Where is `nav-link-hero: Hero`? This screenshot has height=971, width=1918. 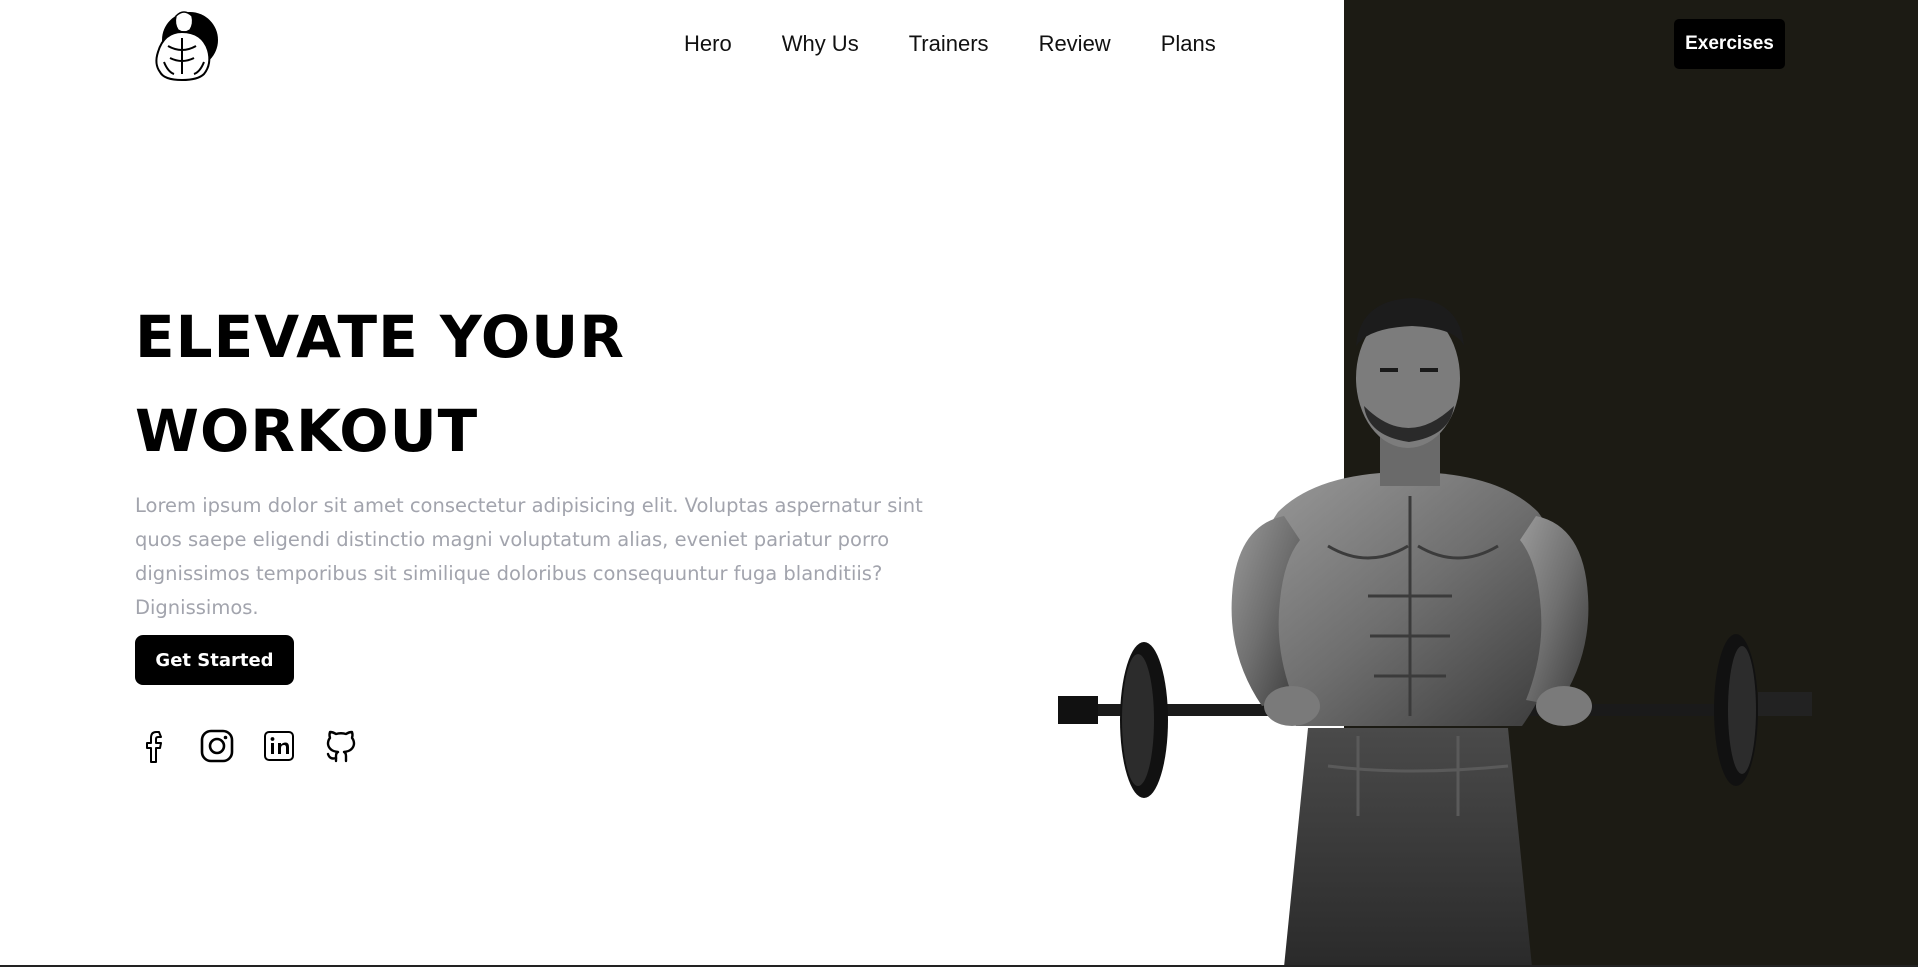
nav-link-hero: Hero is located at coordinates (708, 44).